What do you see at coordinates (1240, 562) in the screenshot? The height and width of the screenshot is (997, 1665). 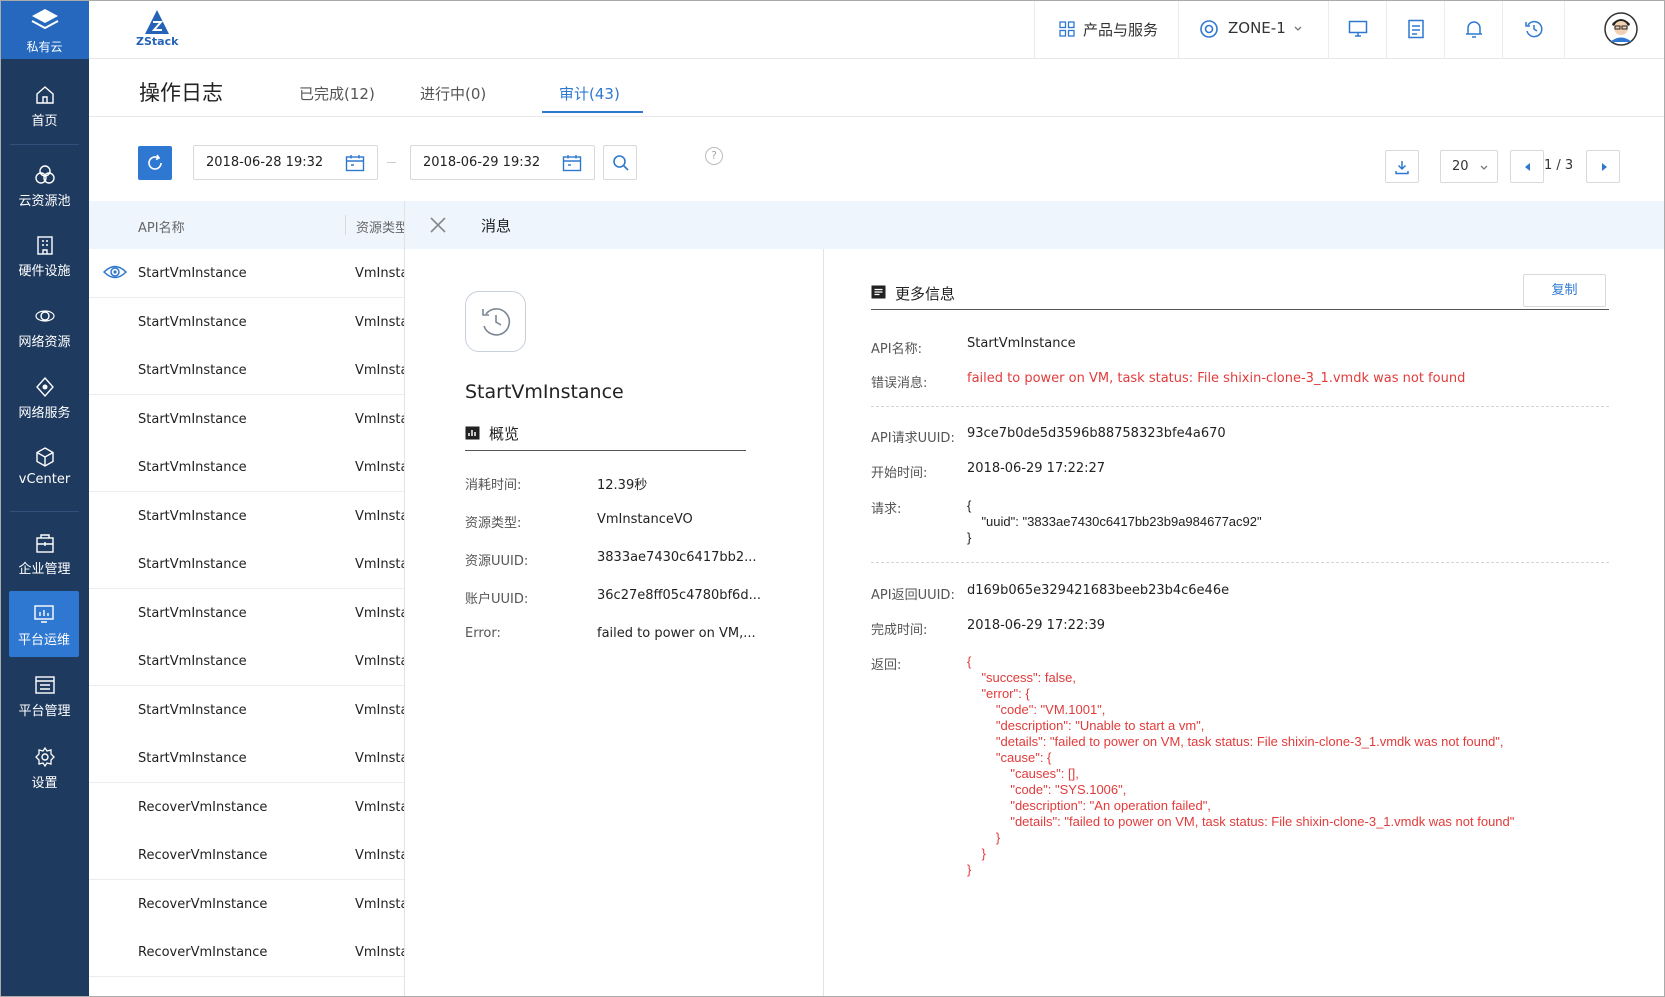 I see `dashed-divider` at bounding box center [1240, 562].